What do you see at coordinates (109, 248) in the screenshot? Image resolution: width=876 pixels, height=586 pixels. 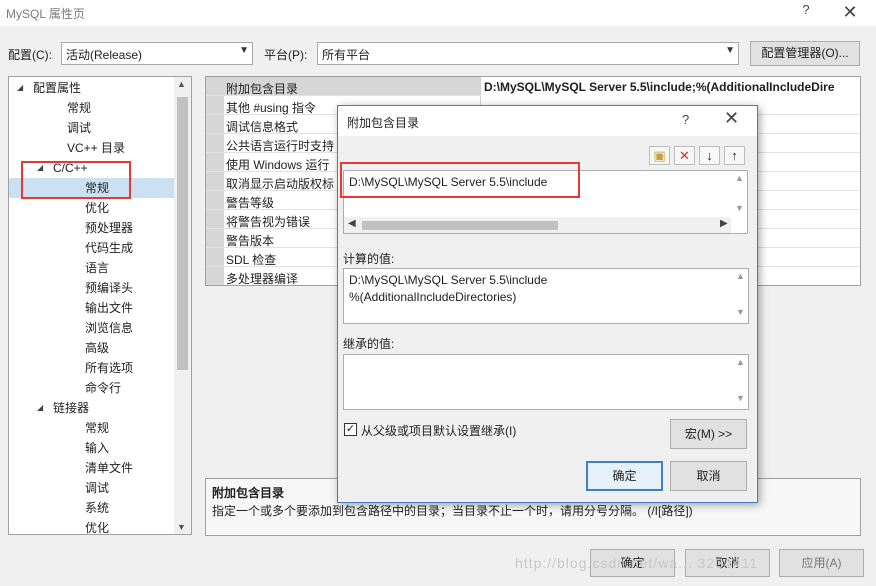 I see `tree-item-label: 代码生成` at bounding box center [109, 248].